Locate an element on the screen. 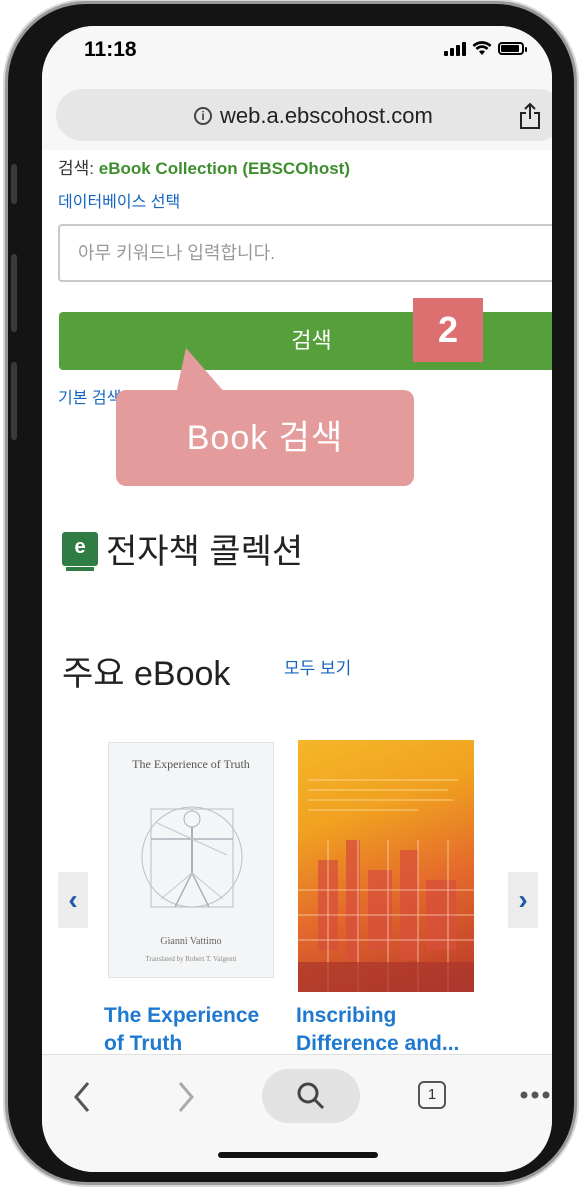 The image size is (579, 1187). cover-title: The Experience of Truth is located at coordinates (191, 764).